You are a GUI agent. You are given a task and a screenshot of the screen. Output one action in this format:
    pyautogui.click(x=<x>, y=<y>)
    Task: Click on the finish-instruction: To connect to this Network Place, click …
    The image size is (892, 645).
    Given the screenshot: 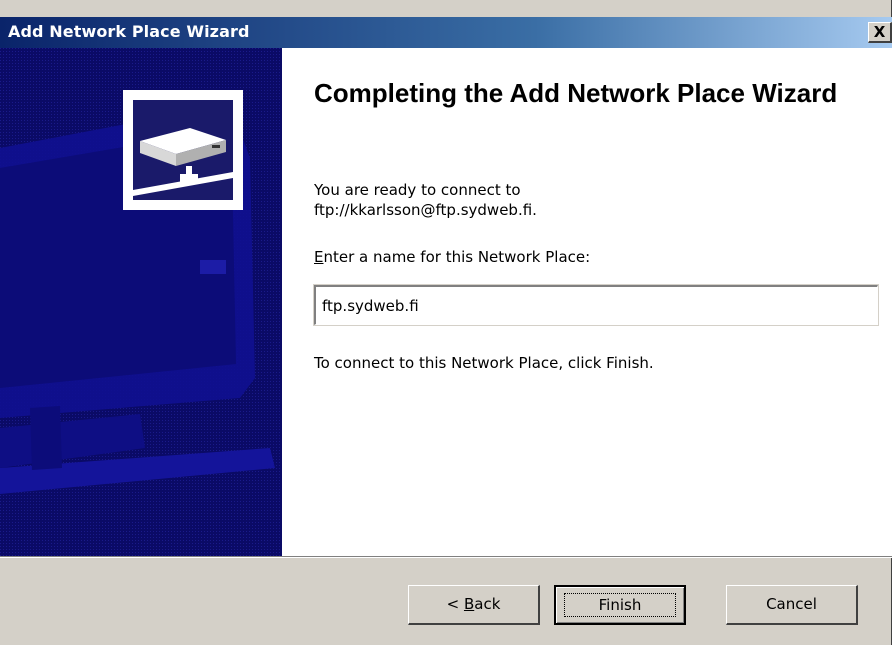 What is the action you would take?
    pyautogui.click(x=484, y=363)
    